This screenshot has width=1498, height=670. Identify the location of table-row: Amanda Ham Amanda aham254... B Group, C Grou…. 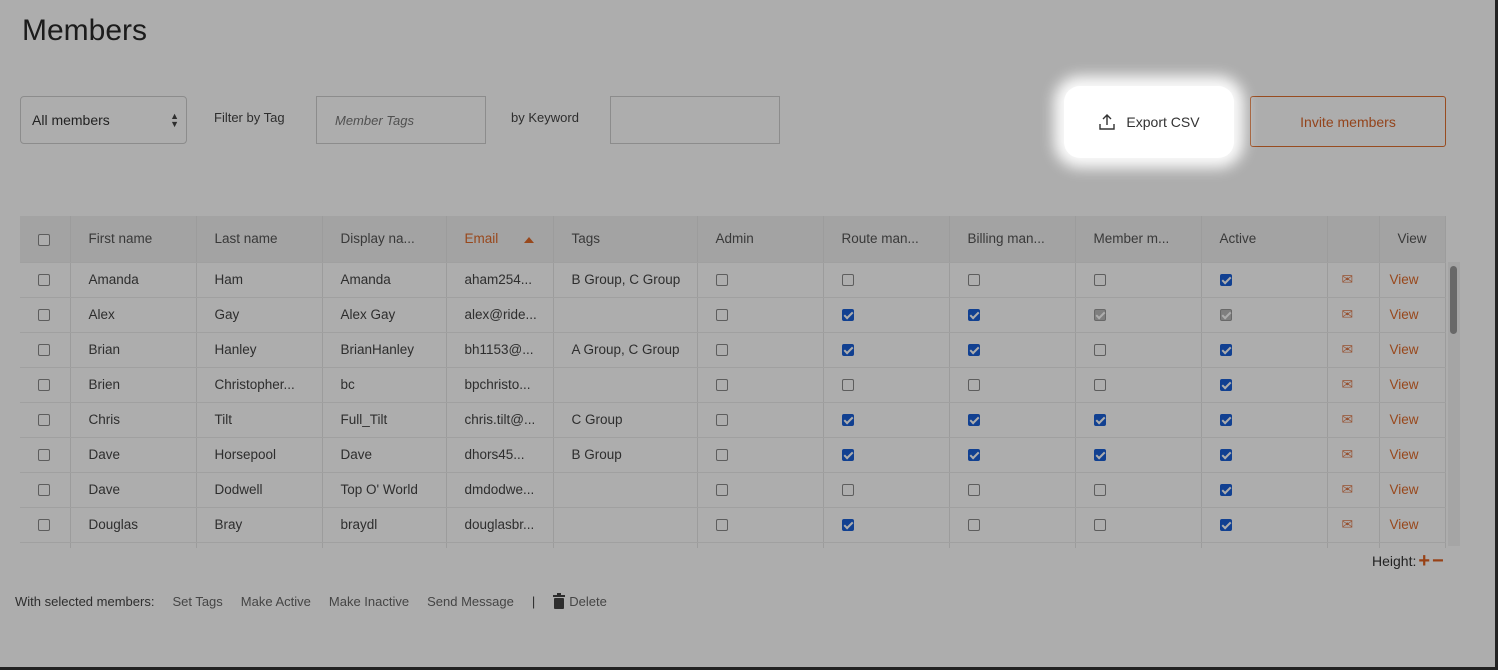
(733, 280).